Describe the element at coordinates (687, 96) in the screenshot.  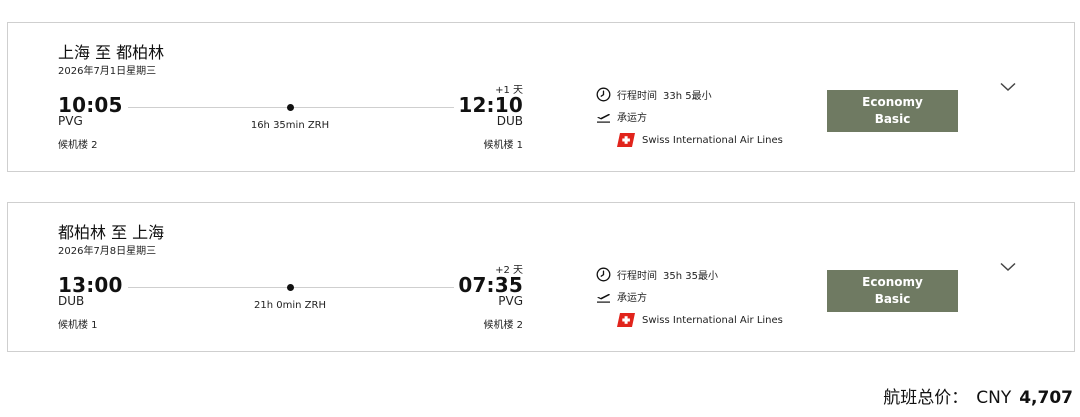
I see `duration-value: 33h 5最小` at that location.